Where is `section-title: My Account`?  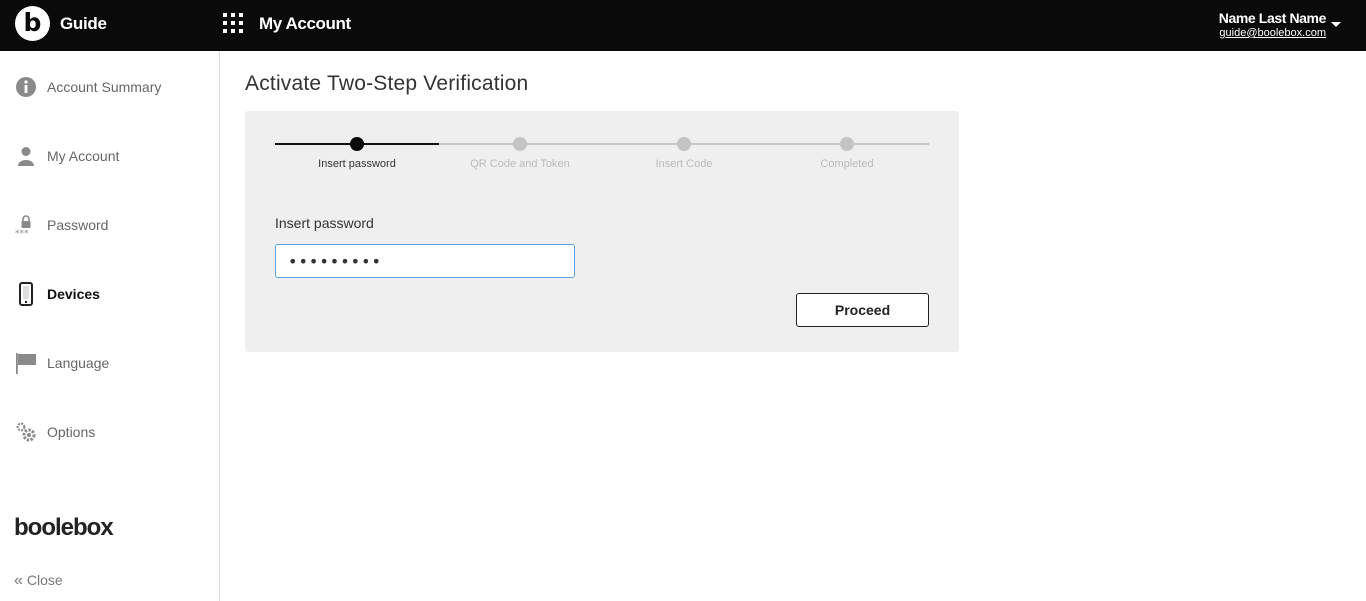
section-title: My Account is located at coordinates (305, 23).